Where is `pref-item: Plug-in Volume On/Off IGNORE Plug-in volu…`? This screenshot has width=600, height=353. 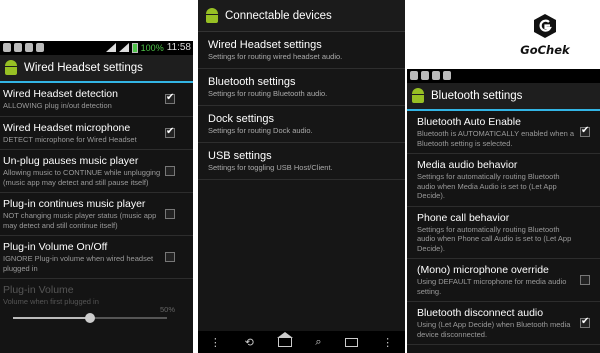
pref-item: Plug-in Volume On/Off IGNORE Plug-in volu… is located at coordinates (96, 257).